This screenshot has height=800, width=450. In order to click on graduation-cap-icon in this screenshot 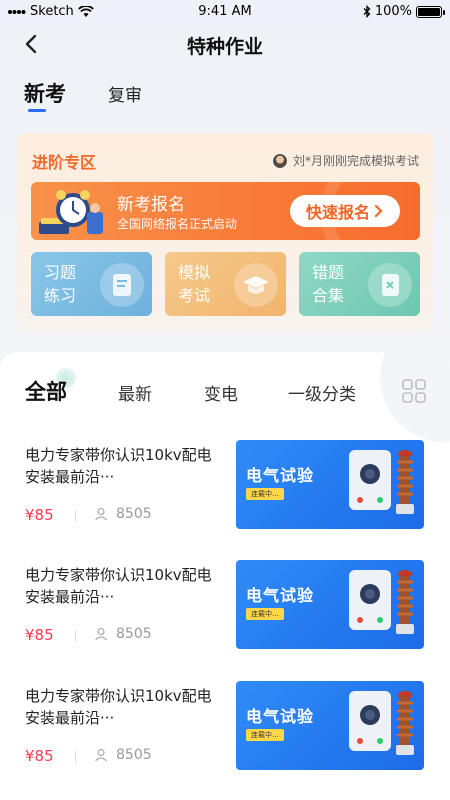, I will do `click(256, 285)`.